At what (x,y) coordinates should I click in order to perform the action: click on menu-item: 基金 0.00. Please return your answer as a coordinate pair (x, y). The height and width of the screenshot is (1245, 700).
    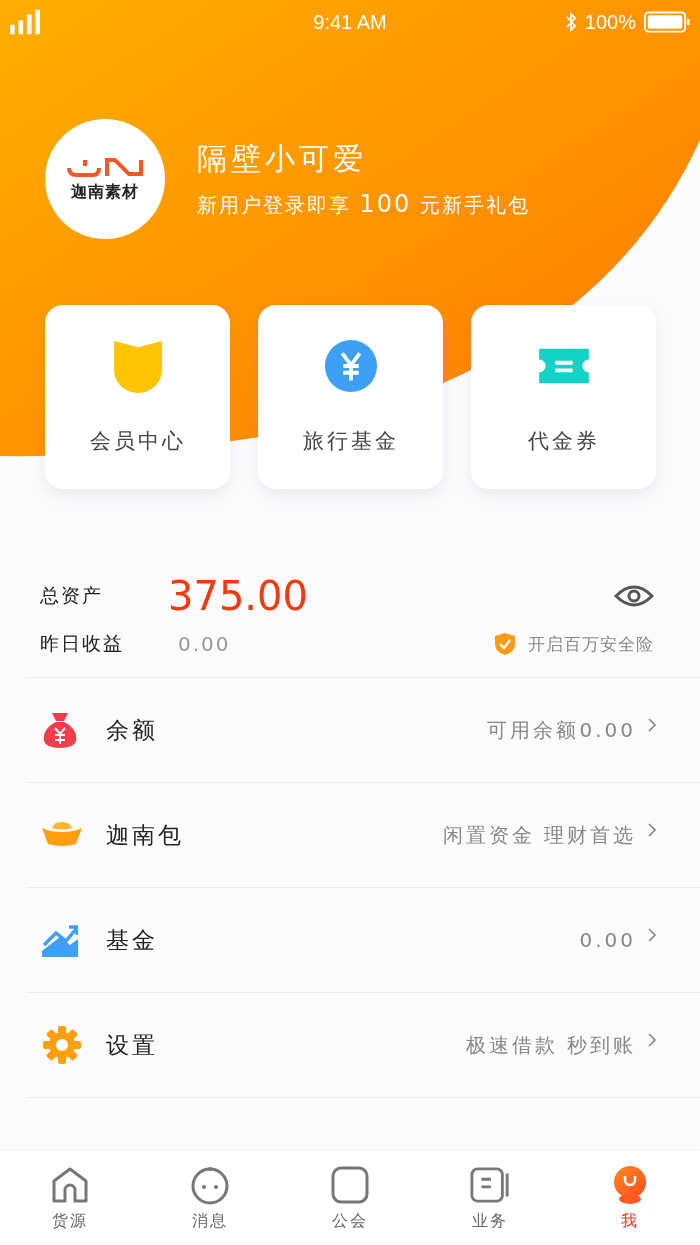
    Looking at the image, I should click on (363, 940).